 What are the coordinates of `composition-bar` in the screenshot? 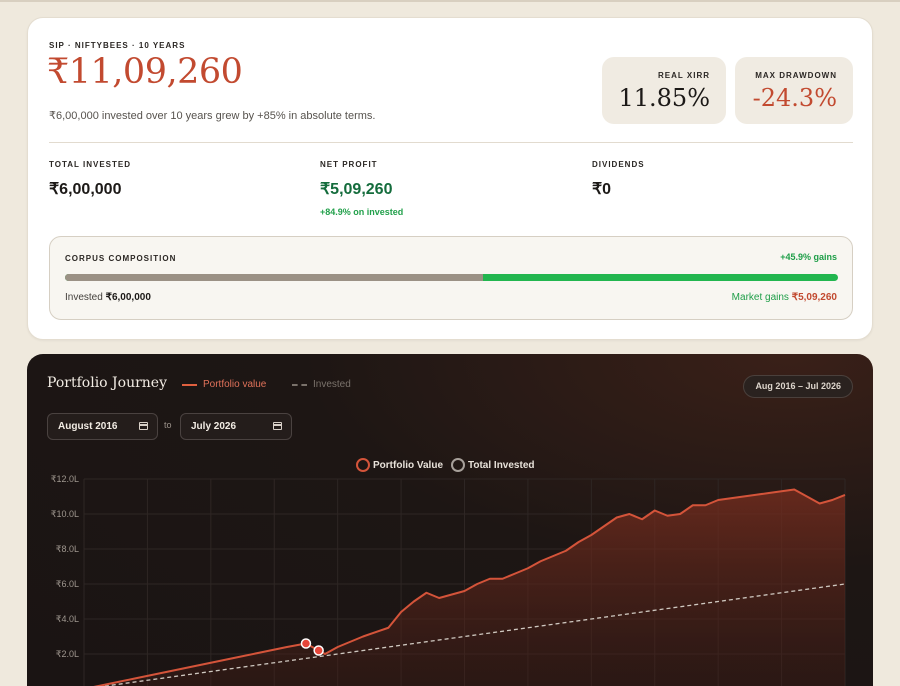 It's located at (451, 277).